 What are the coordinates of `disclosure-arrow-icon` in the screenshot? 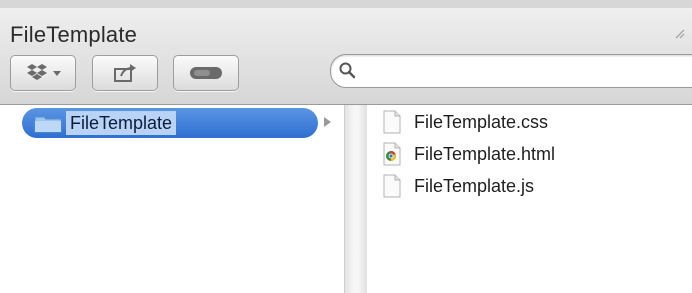 It's located at (327, 122).